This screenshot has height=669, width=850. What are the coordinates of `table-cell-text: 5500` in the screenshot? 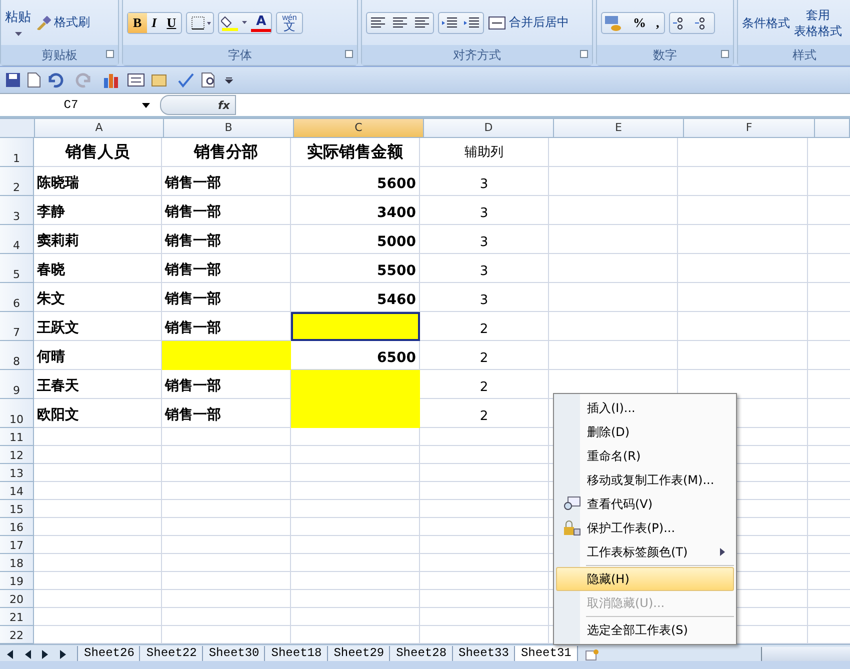 It's located at (396, 271).